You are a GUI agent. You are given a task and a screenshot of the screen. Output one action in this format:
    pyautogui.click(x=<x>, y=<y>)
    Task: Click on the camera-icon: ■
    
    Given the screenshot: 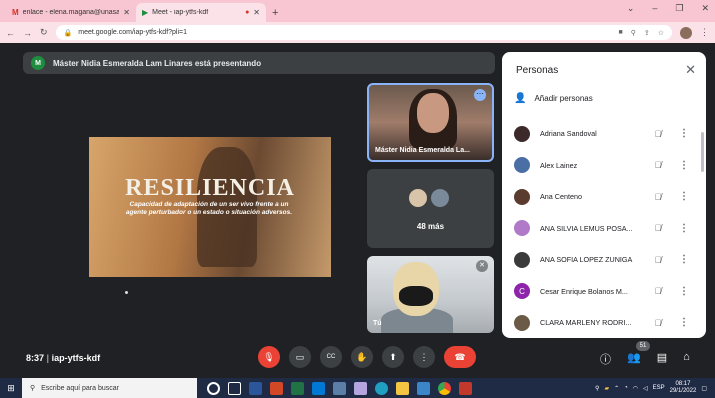 What is the action you would take?
    pyautogui.click(x=620, y=33)
    